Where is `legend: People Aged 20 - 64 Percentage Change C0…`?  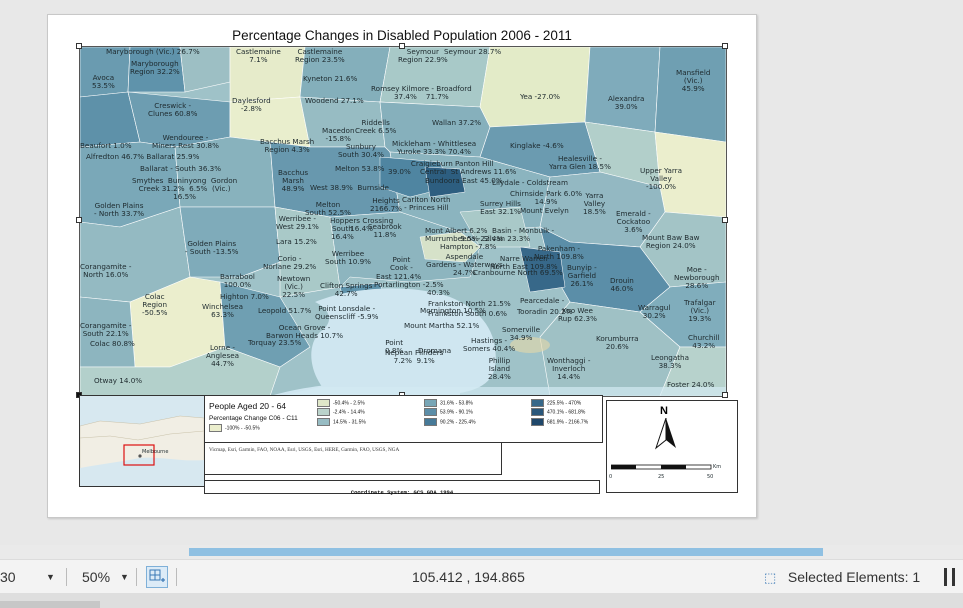 legend: People Aged 20 - 64 Percentage Change C0… is located at coordinates (403, 419).